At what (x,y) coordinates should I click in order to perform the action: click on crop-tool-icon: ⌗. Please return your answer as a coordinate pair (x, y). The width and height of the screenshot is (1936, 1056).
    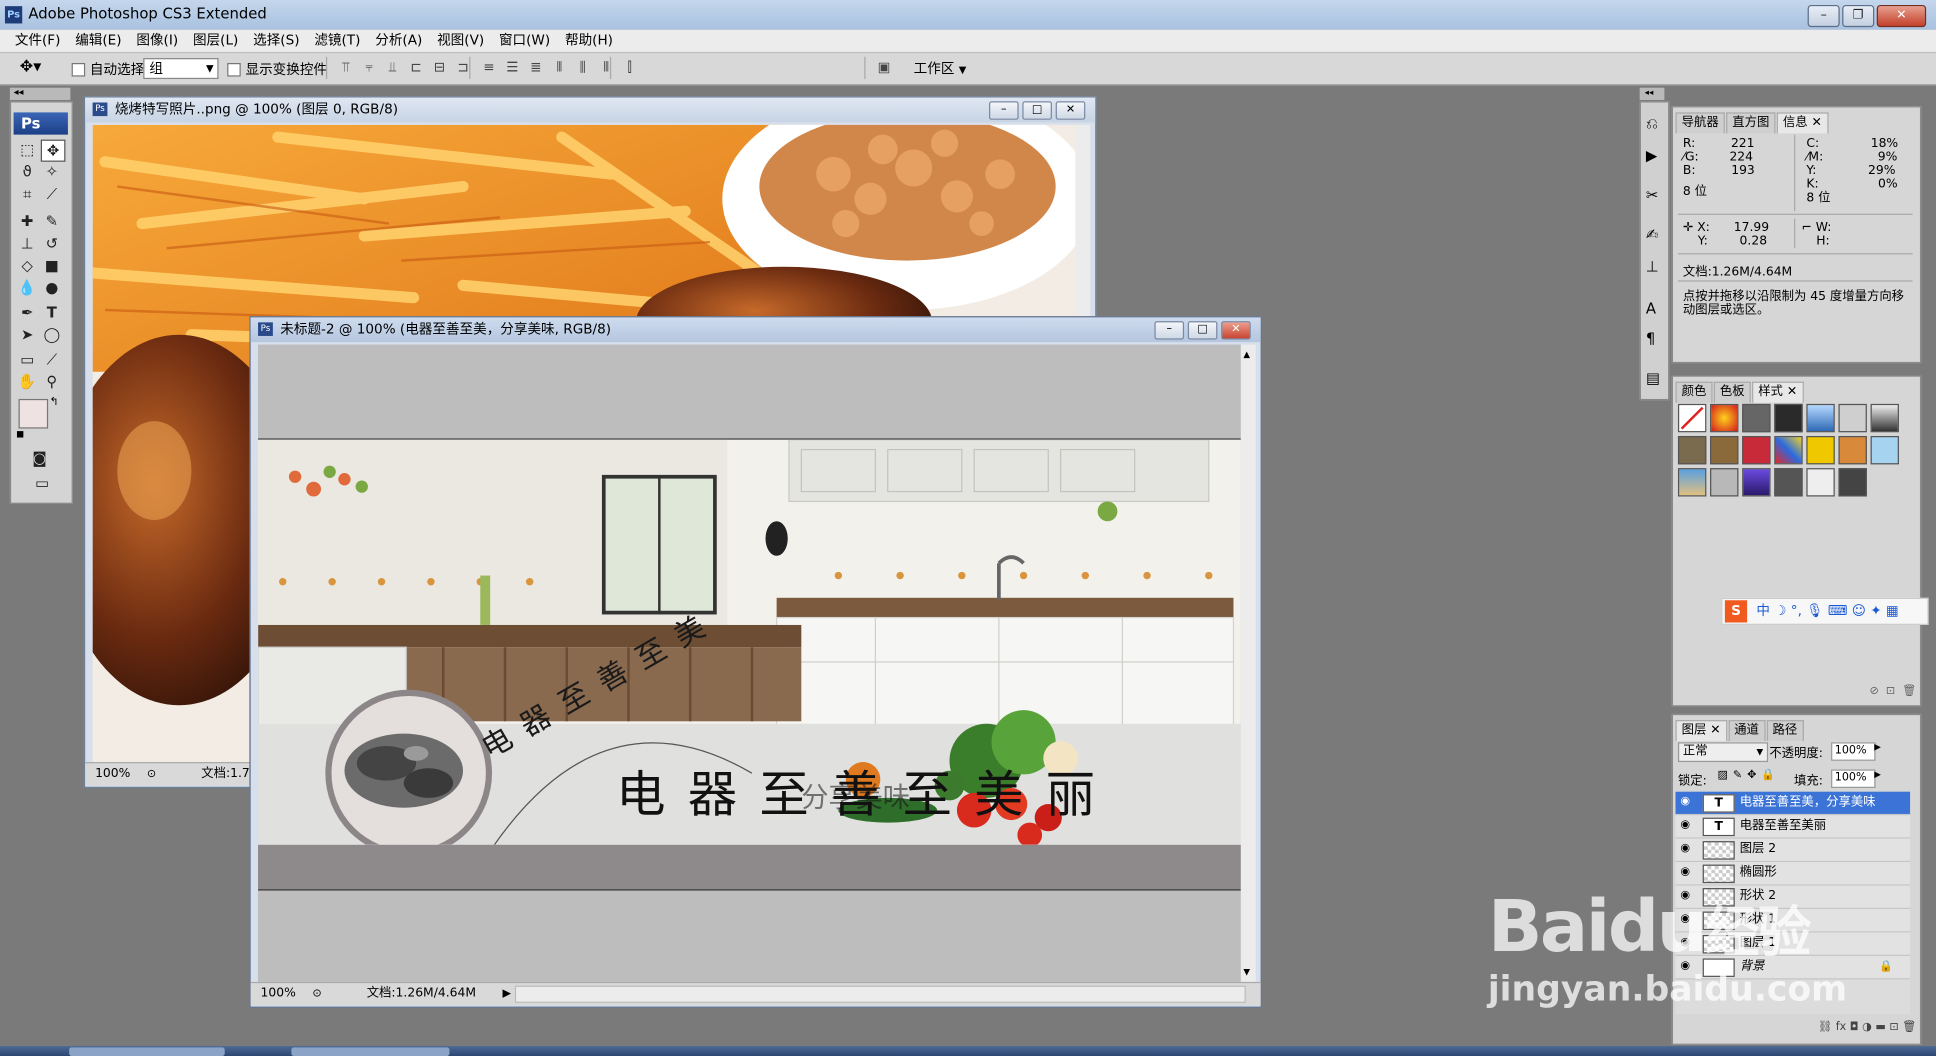
    Looking at the image, I should click on (27, 194).